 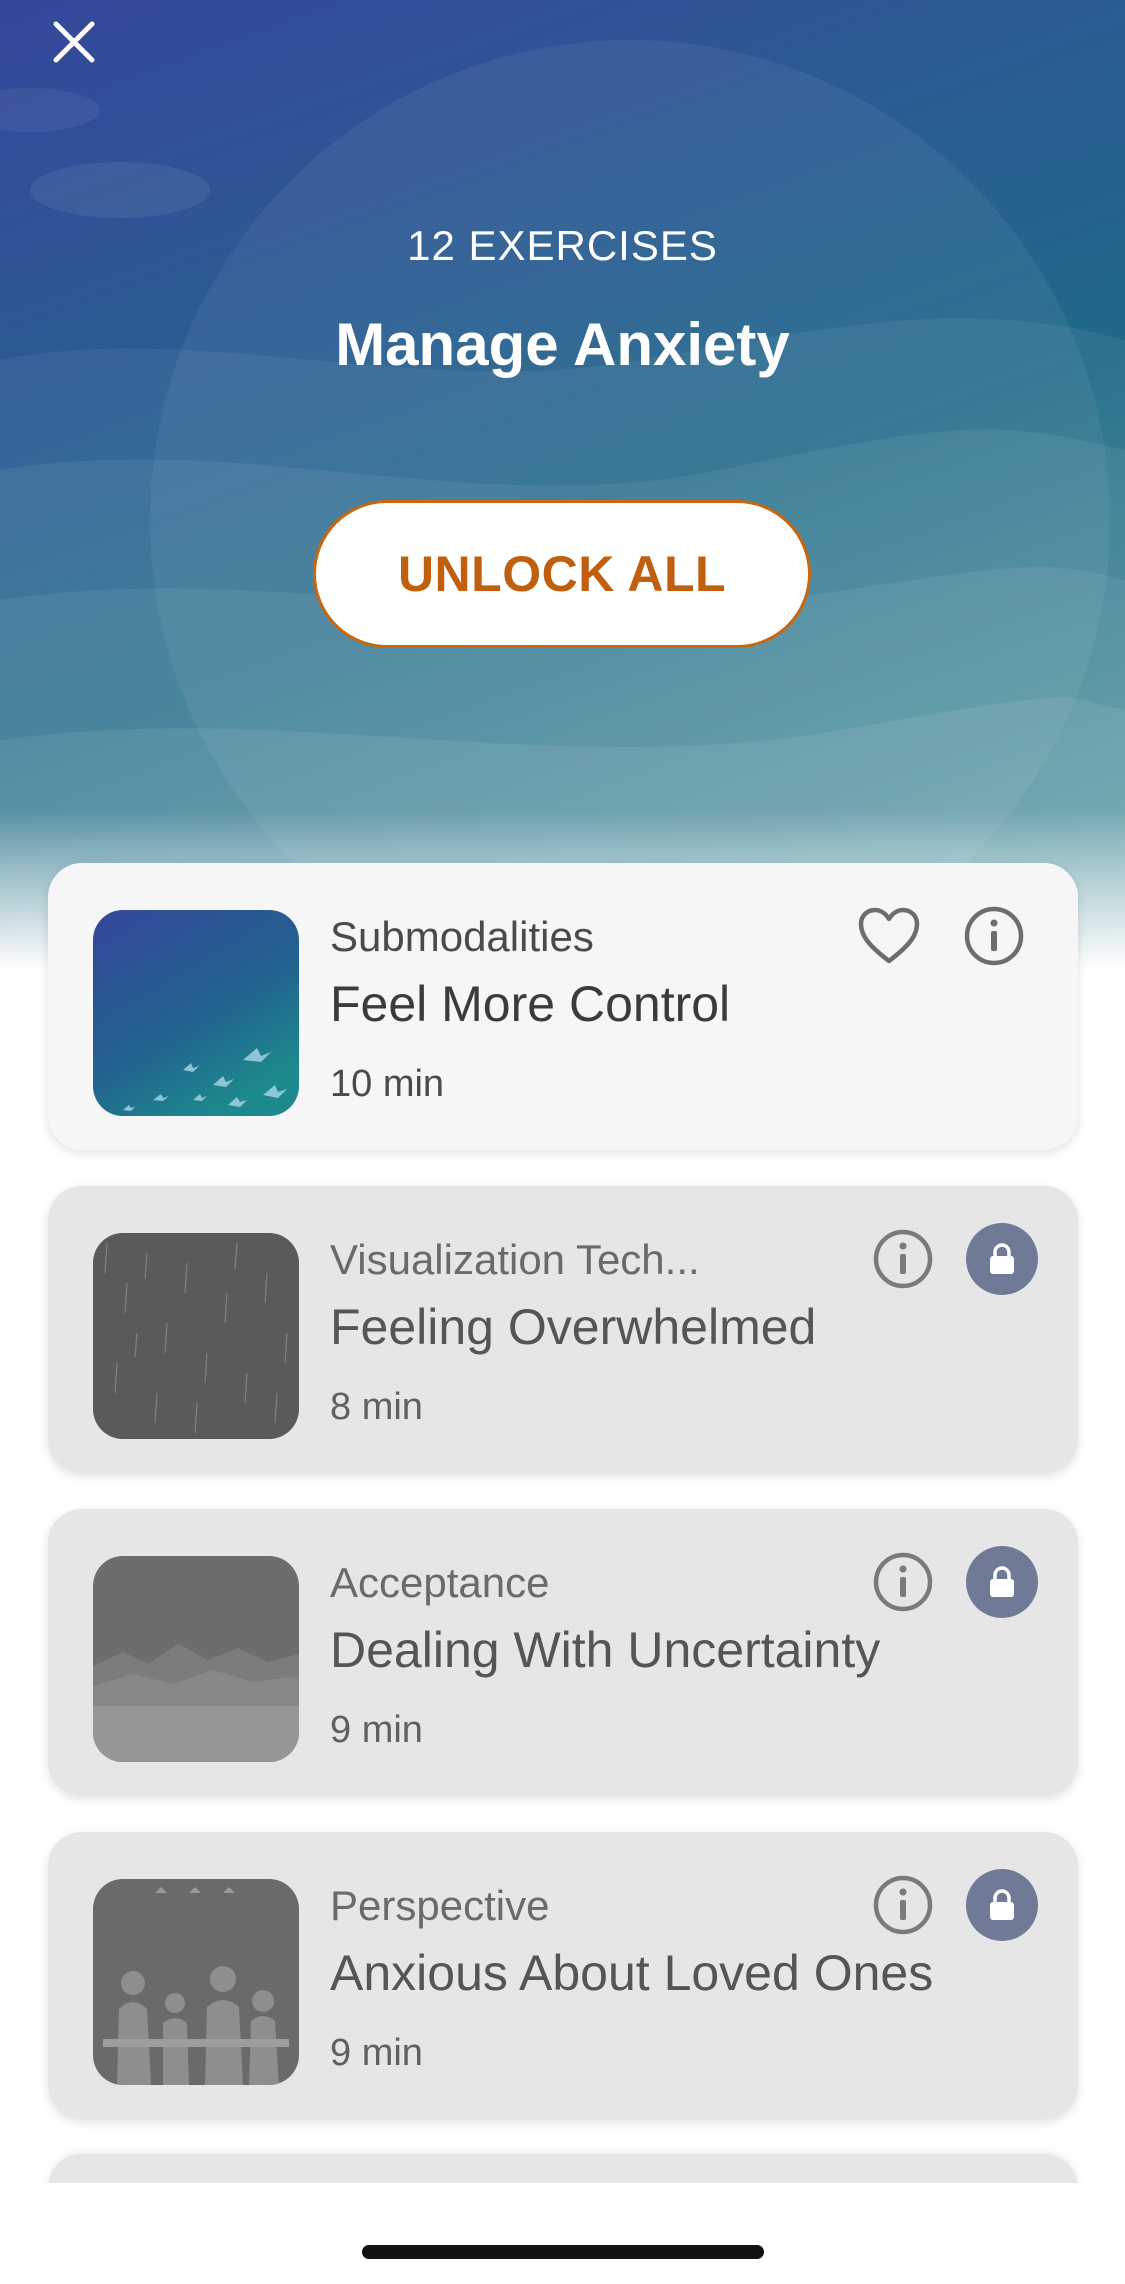 I want to click on close-icon, so click(x=74, y=42).